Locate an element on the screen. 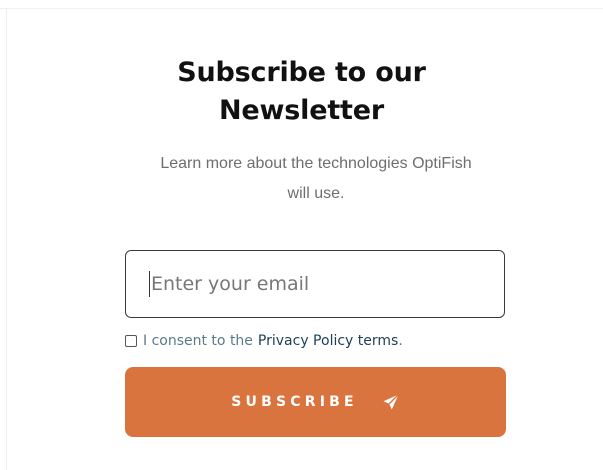  consent-label: I consent to the is located at coordinates (198, 341).